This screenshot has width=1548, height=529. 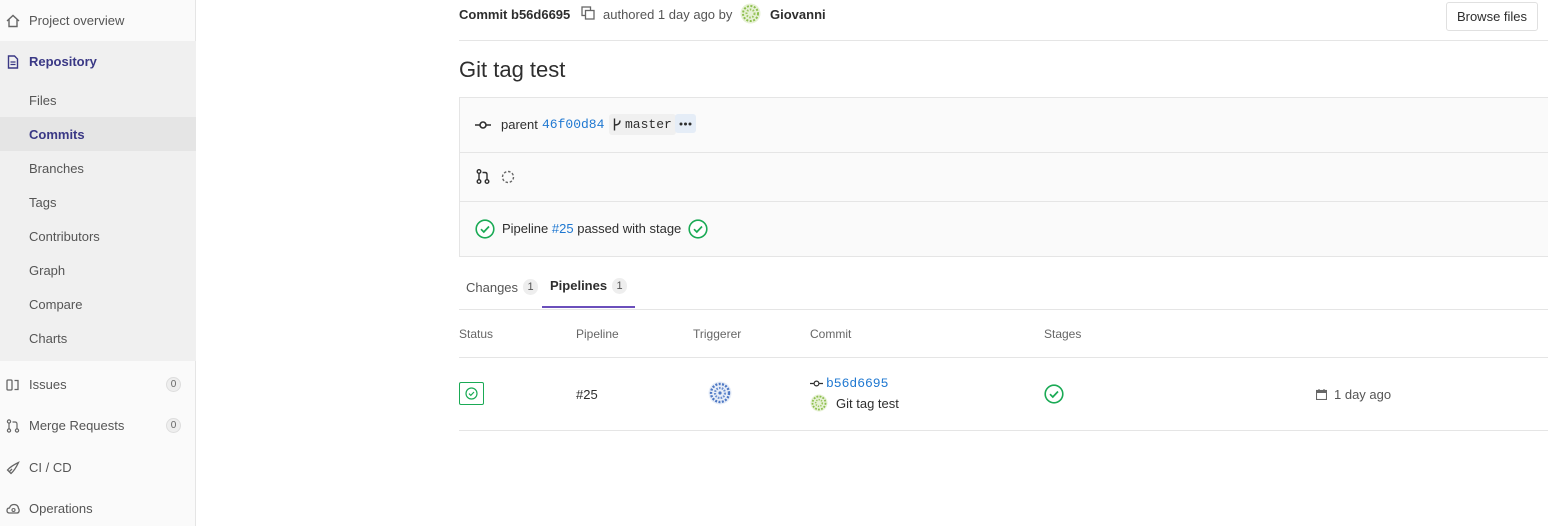 I want to click on sidebar-item-label: Merge Requests, so click(x=77, y=425).